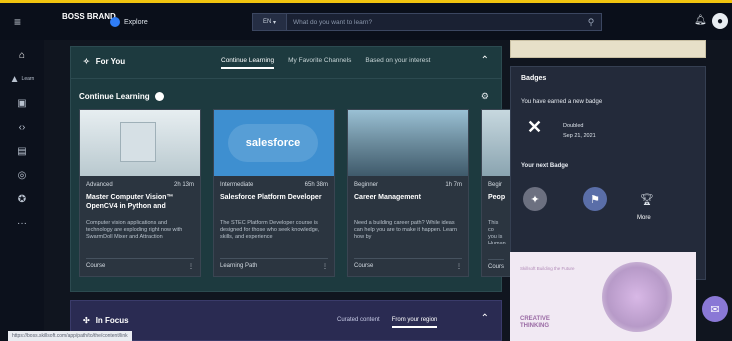 This screenshot has height=341, width=732. I want to click on nav-compass: ◎, so click(22, 175).